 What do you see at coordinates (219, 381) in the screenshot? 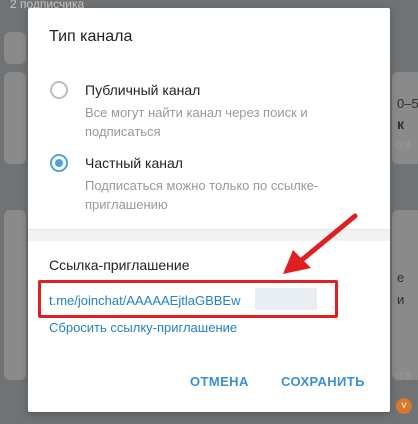
I see `cancel-button: ОТМЕНА` at bounding box center [219, 381].